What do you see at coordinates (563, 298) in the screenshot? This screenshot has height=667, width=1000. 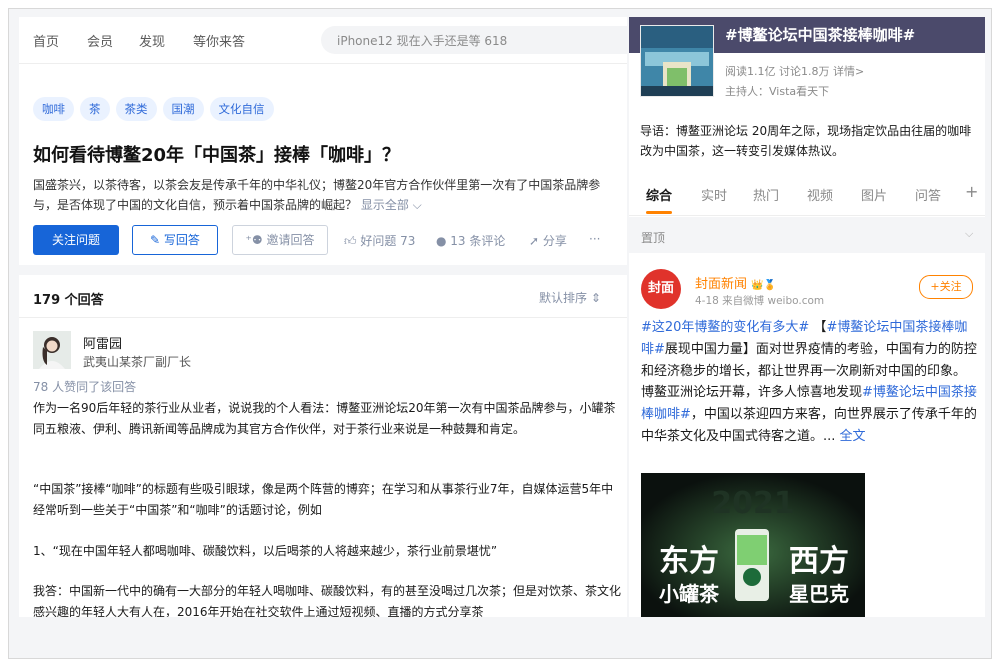 I see `sort-label: 默认排序` at bounding box center [563, 298].